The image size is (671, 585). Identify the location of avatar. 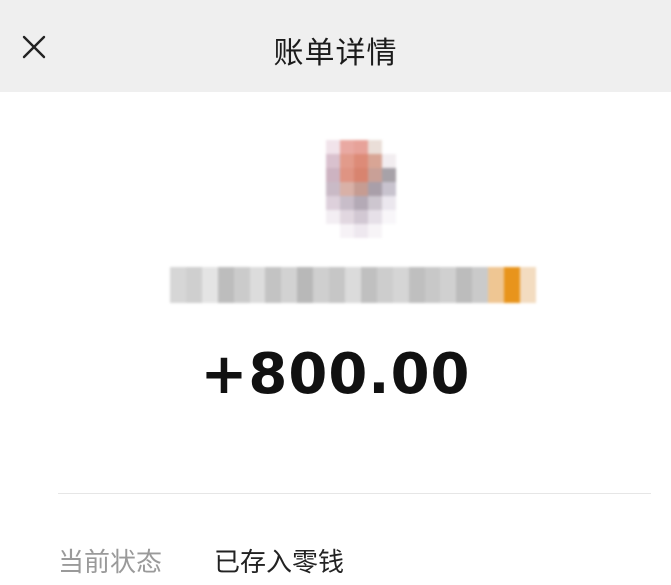
(361, 189).